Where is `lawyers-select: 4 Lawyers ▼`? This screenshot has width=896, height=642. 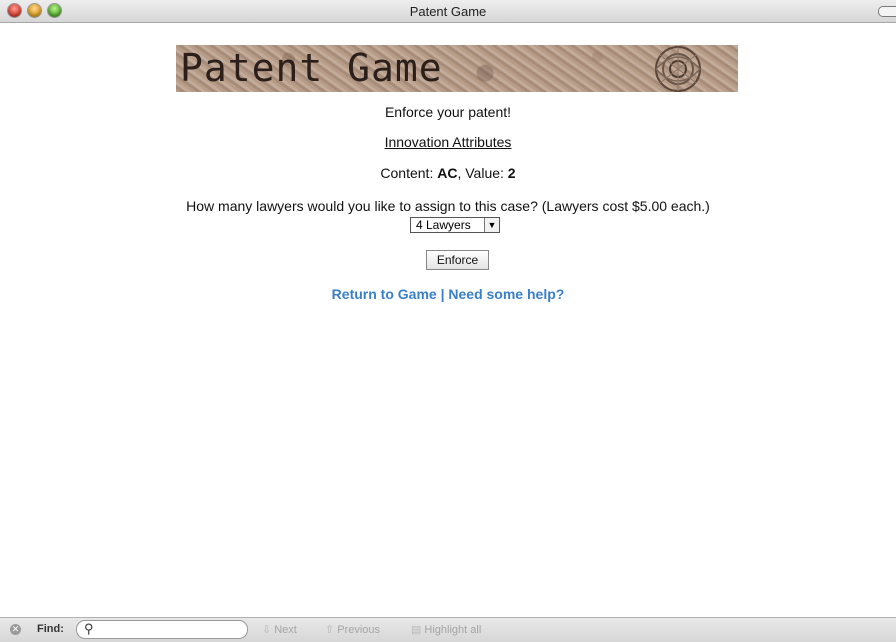
lawyers-select: 4 Lawyers ▼ is located at coordinates (455, 225).